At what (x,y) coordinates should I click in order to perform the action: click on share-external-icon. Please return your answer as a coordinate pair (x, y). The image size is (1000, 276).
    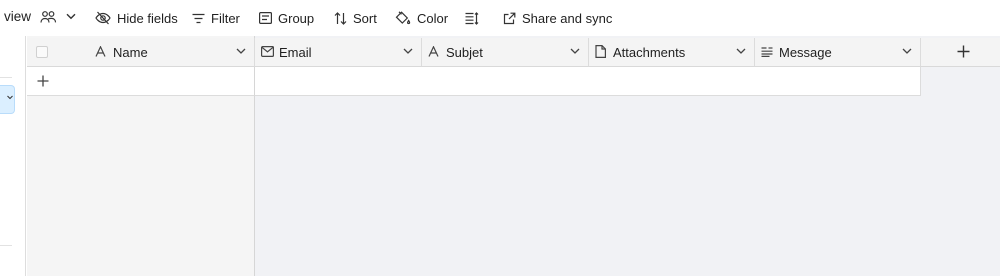
    Looking at the image, I should click on (509, 18).